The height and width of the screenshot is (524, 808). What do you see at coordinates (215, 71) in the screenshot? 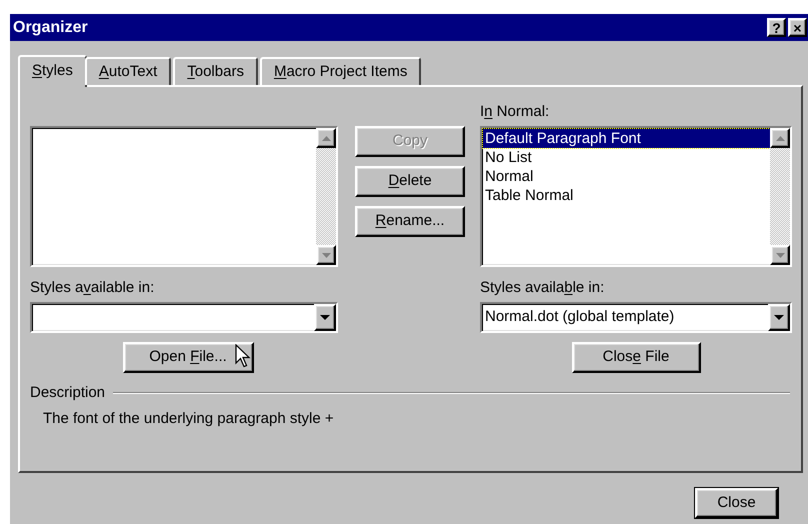
I see `tab: Toolbars` at bounding box center [215, 71].